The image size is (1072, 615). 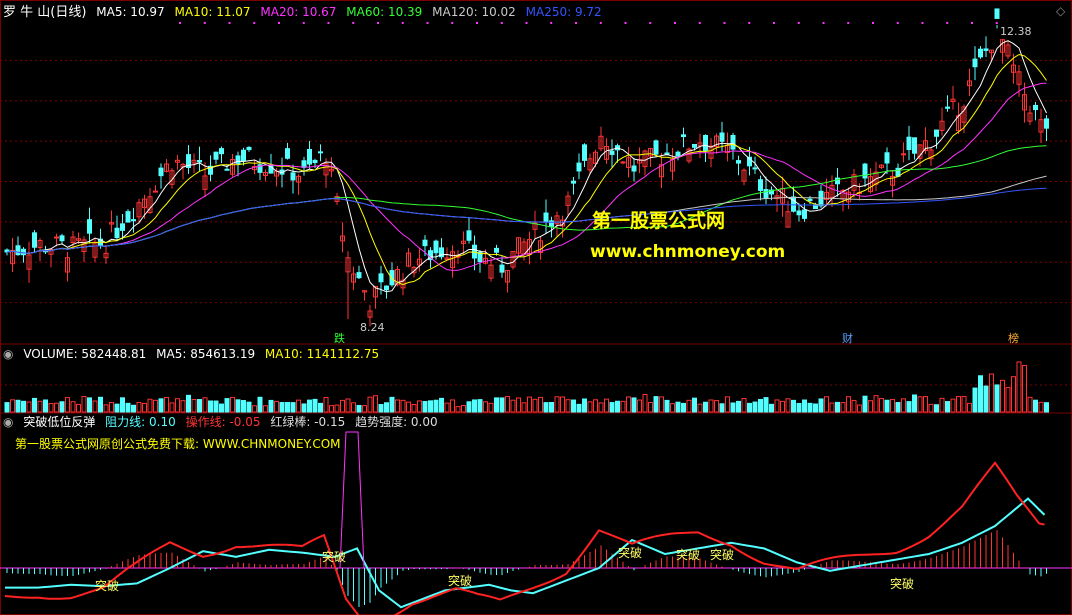 What do you see at coordinates (44, 12) in the screenshot?
I see `stock-title: 罗 牛 山(日线)` at bounding box center [44, 12].